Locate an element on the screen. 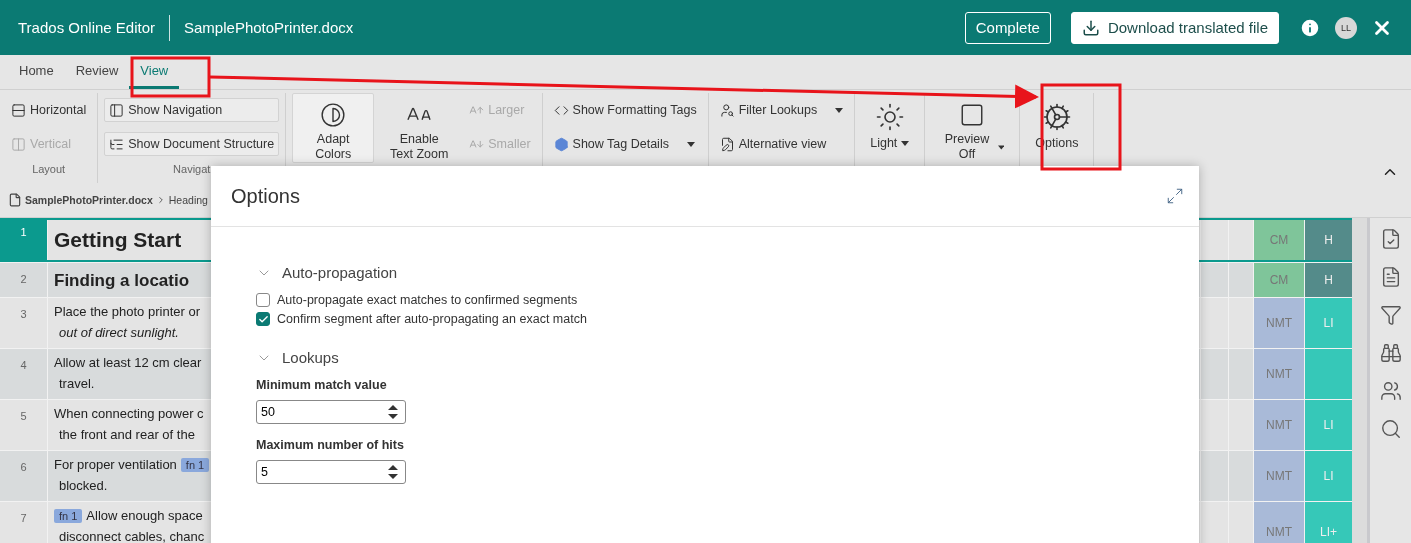 This screenshot has width=1411, height=543. info-icon is located at coordinates (1310, 27).